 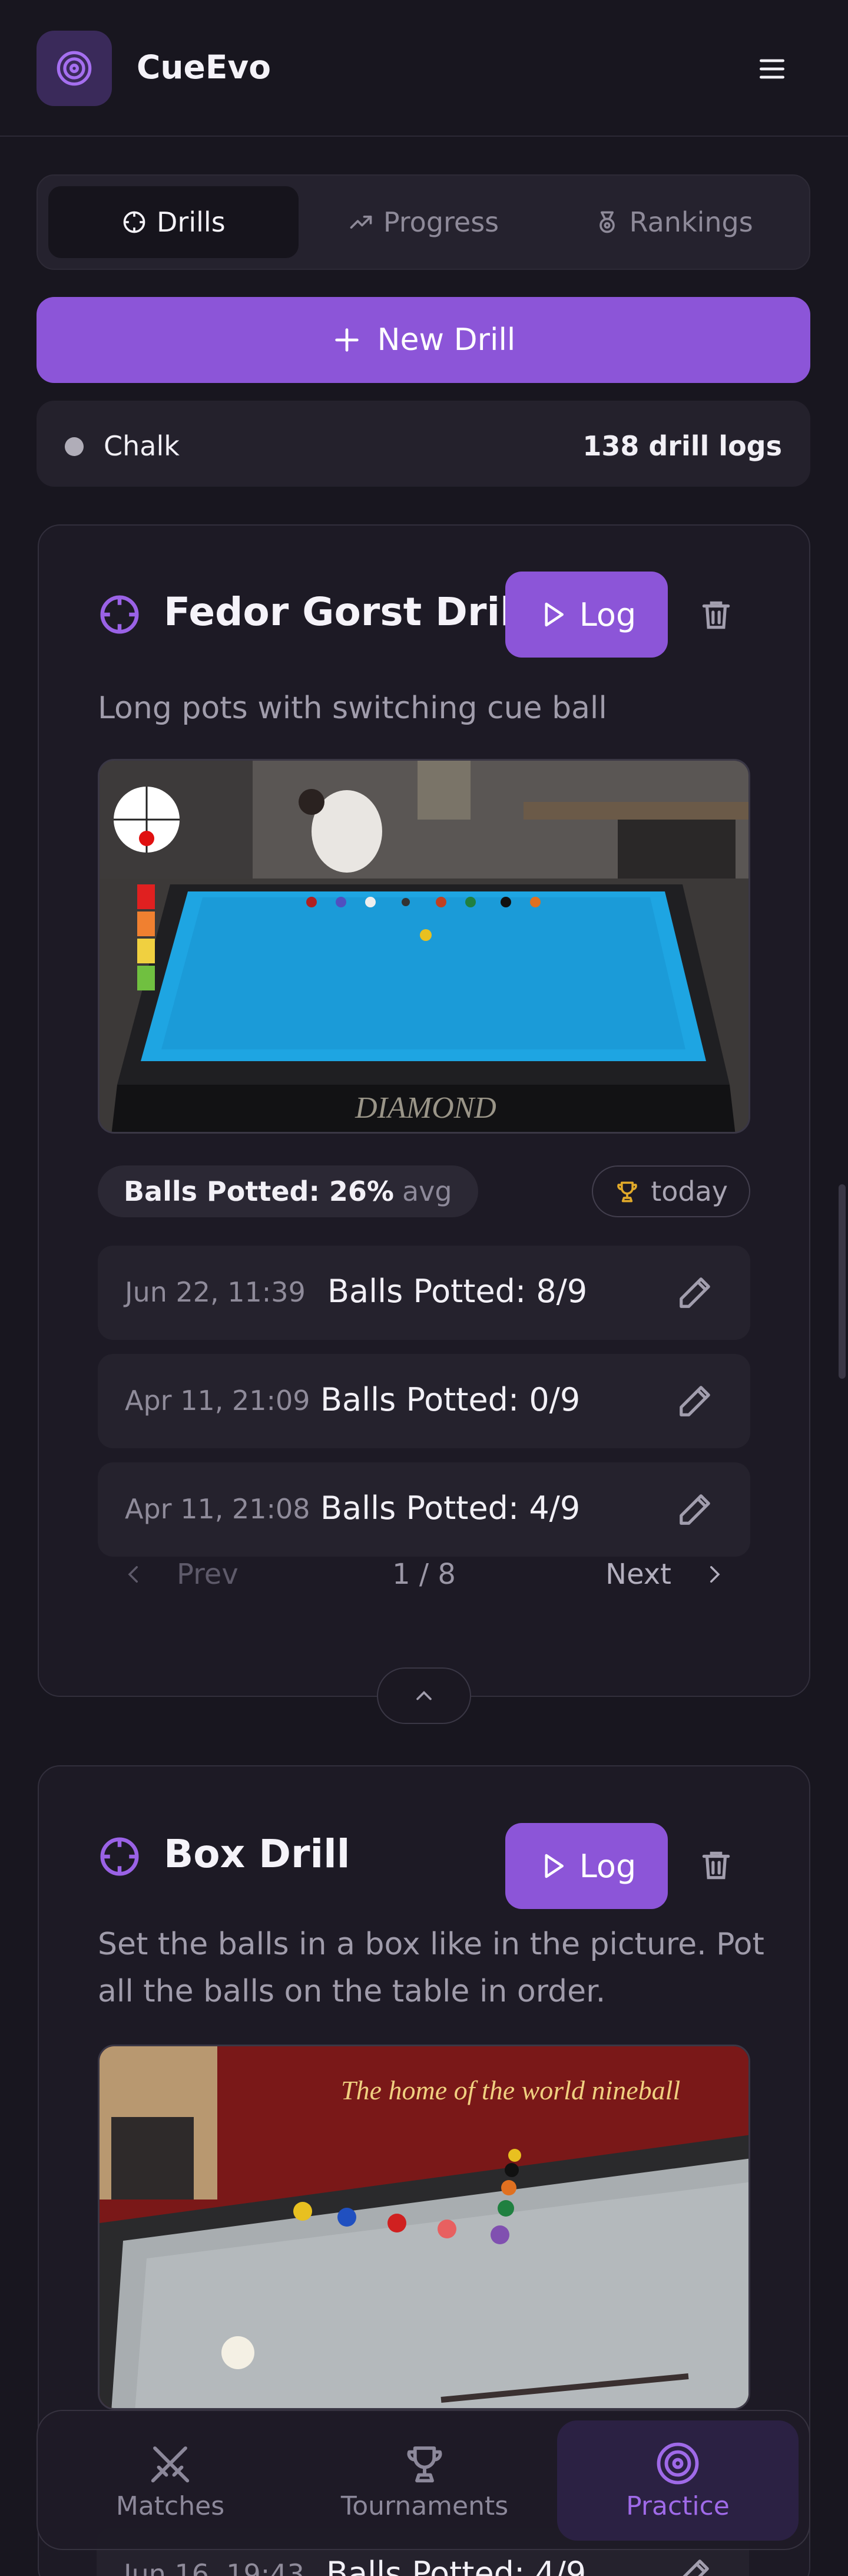 I want to click on log-entry: Jun 22, 11:39 Balls Potted: 8/9, so click(x=424, y=1293).